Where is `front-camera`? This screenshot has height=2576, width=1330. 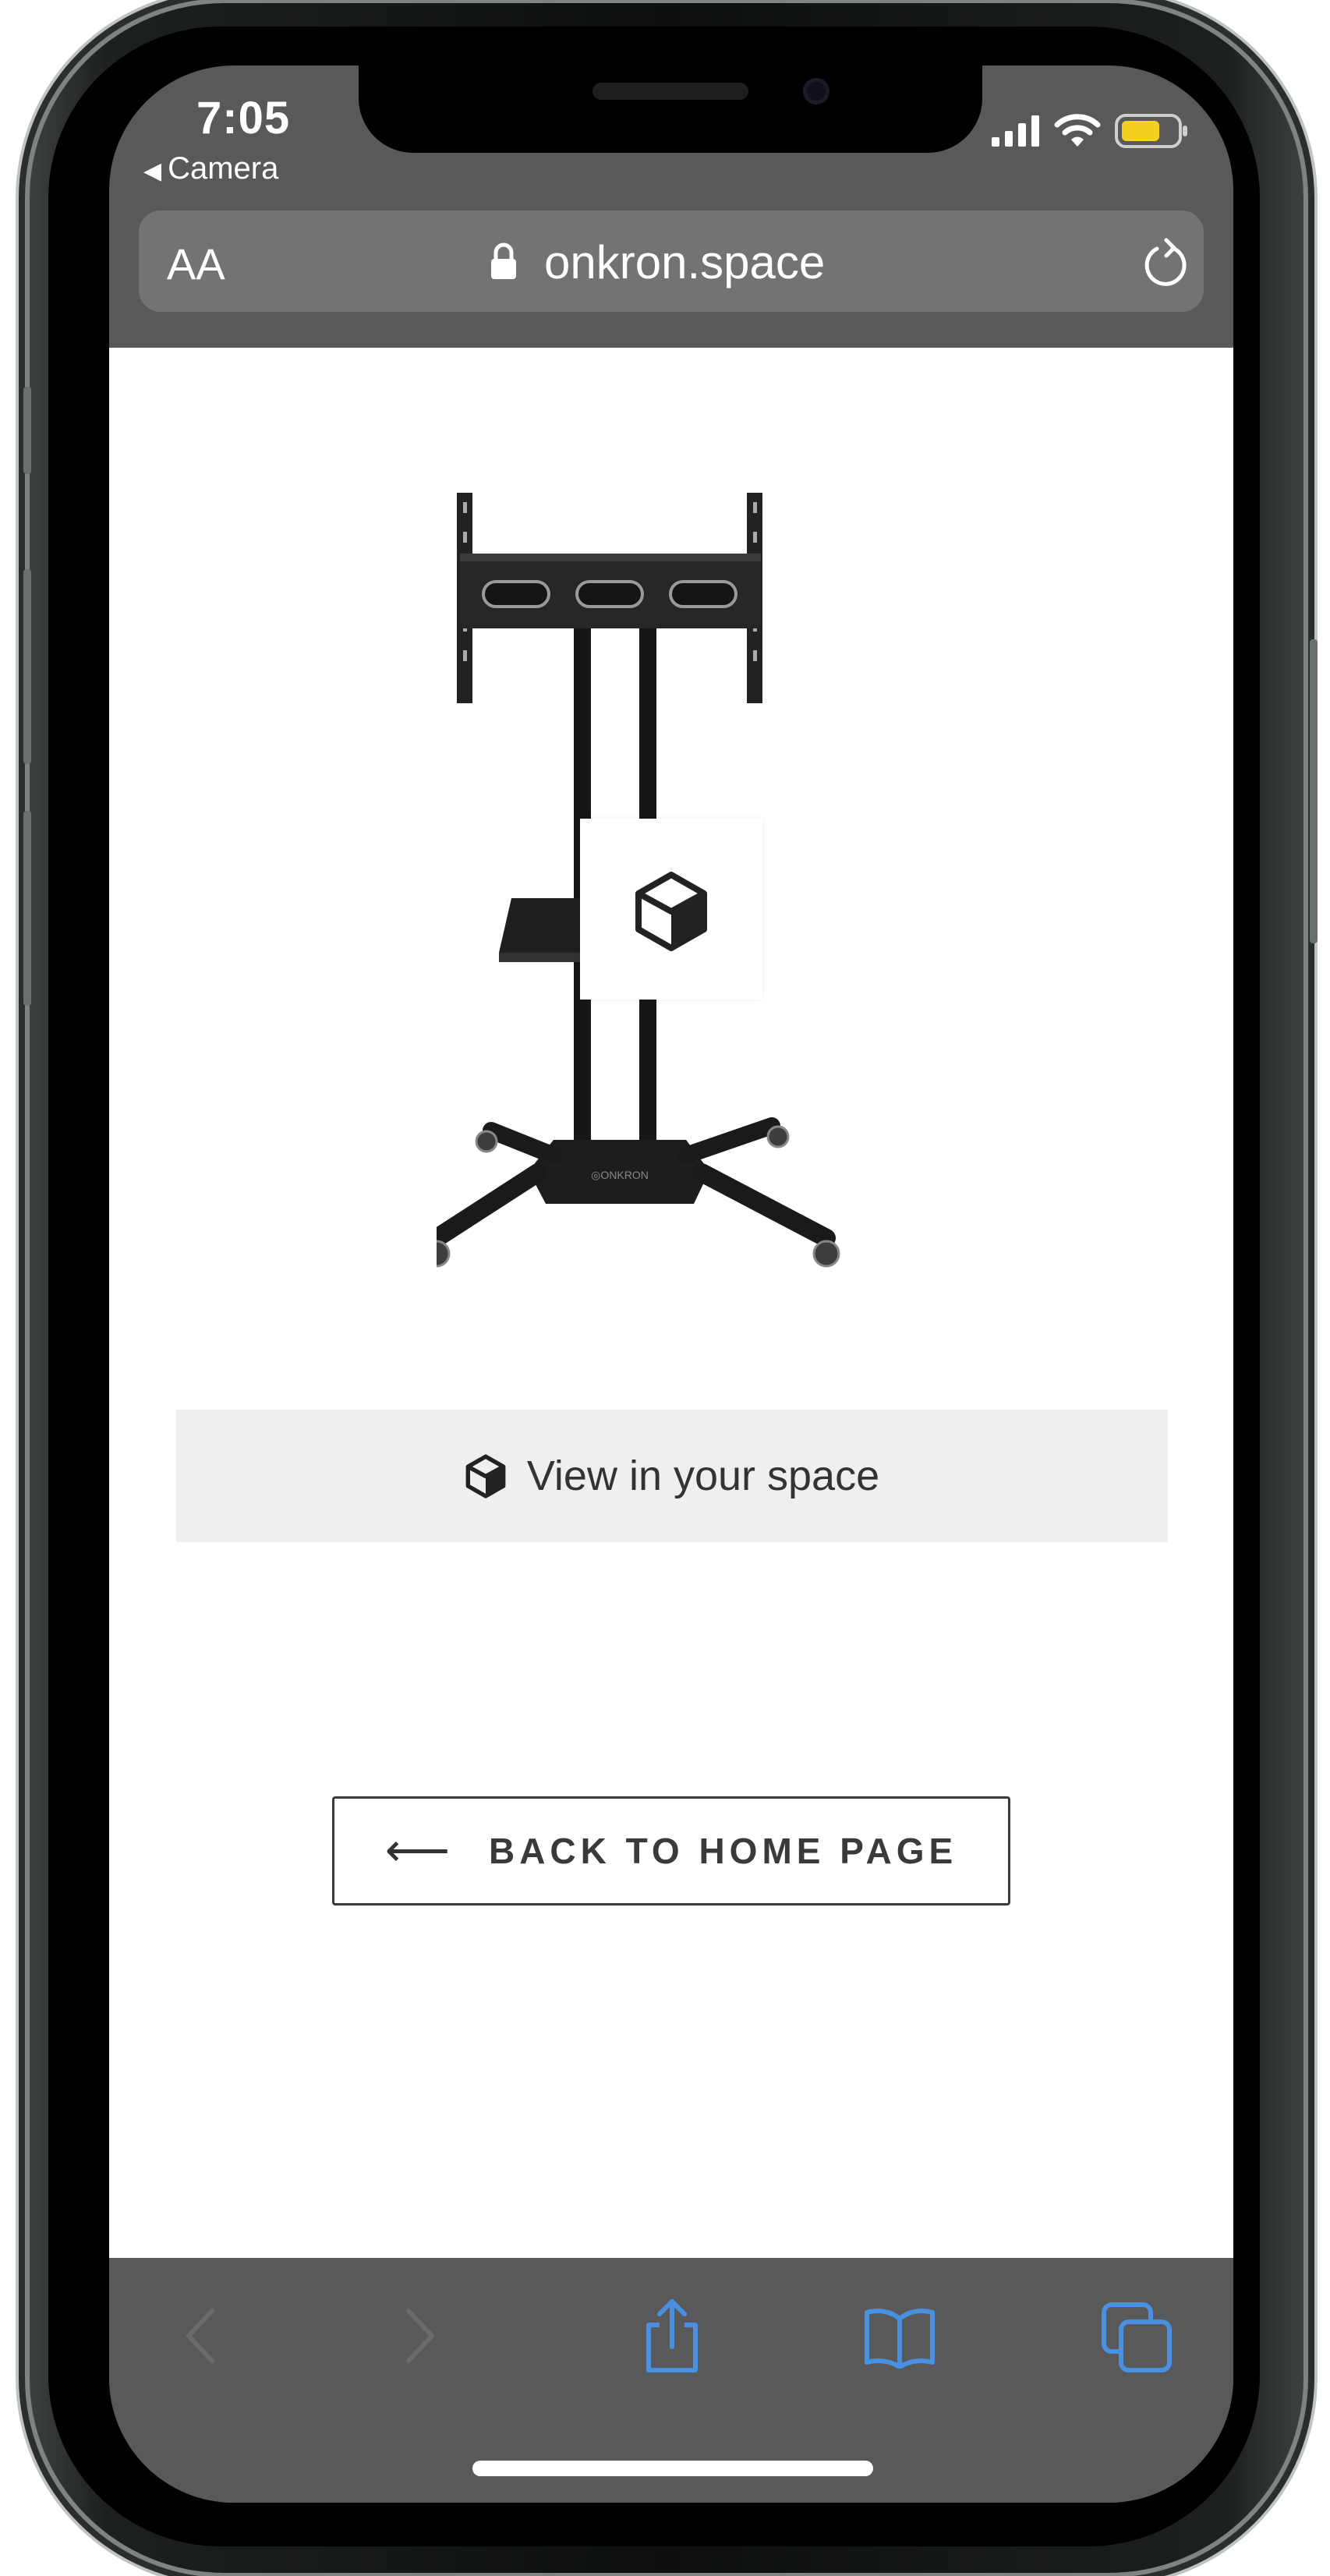 front-camera is located at coordinates (816, 91).